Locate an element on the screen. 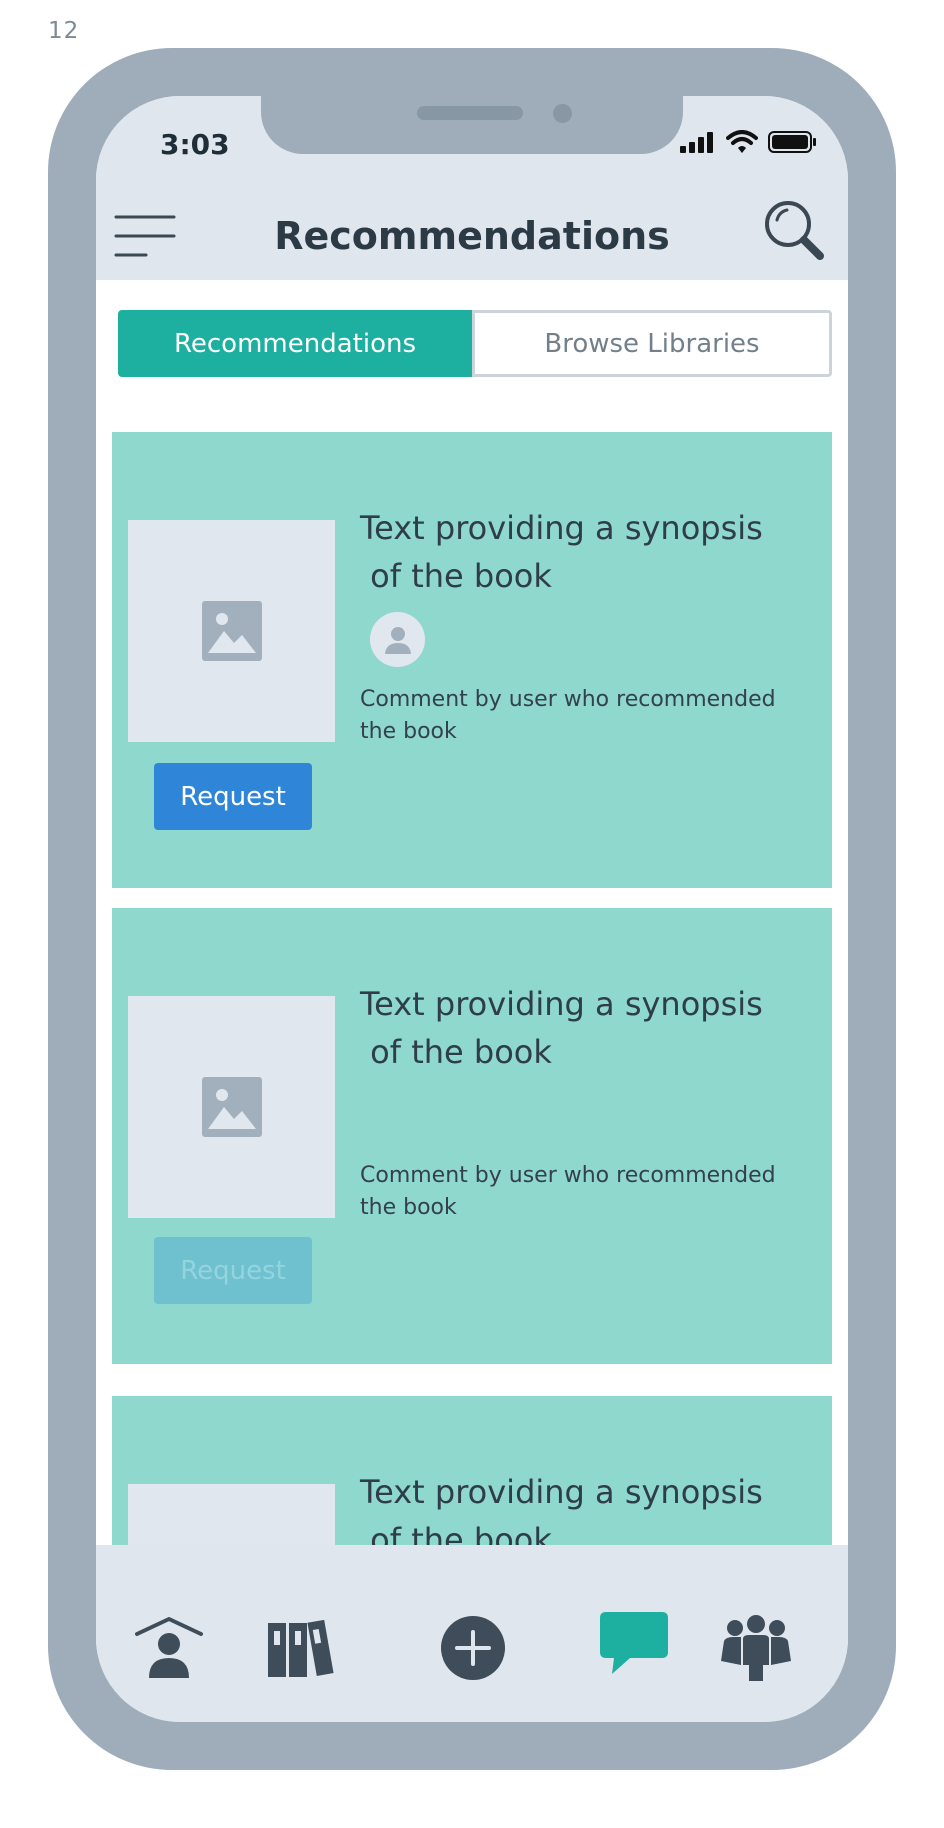 The height and width of the screenshot is (1828, 944). nav-messages is located at coordinates (634, 1644).